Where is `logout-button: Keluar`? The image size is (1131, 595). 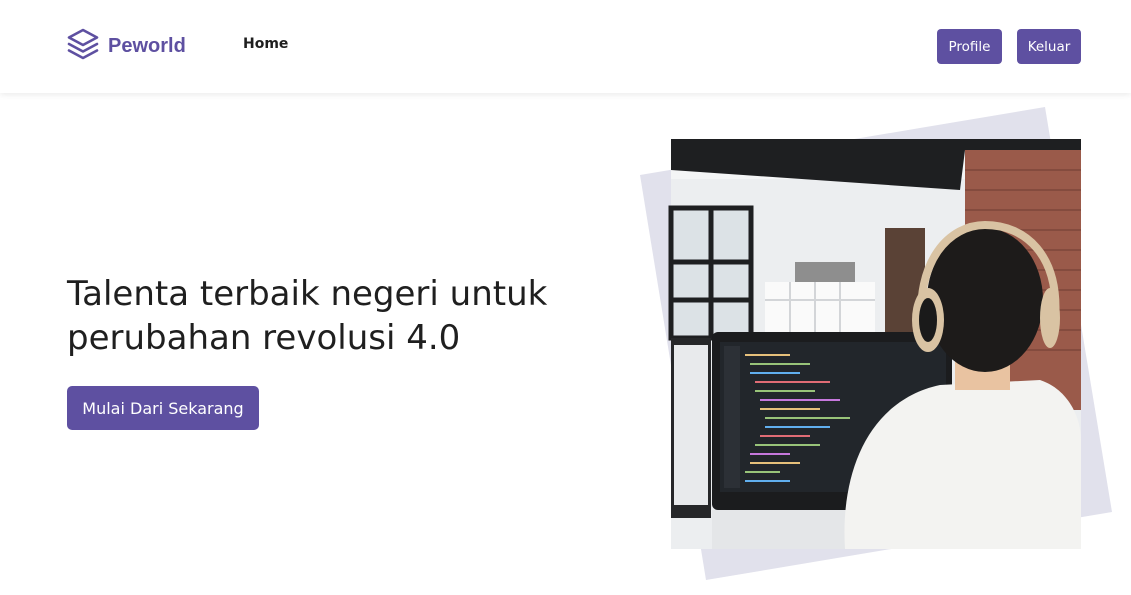 logout-button: Keluar is located at coordinates (1049, 46).